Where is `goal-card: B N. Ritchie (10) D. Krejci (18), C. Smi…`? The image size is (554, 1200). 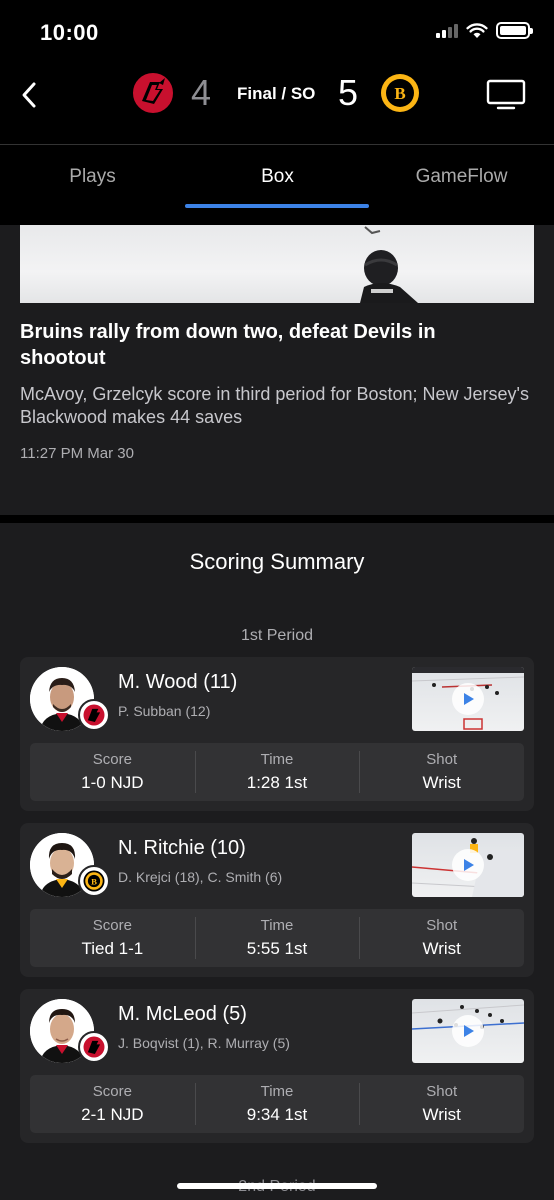 goal-card: B N. Ritchie (10) D. Krejci (18), C. Smi… is located at coordinates (277, 900).